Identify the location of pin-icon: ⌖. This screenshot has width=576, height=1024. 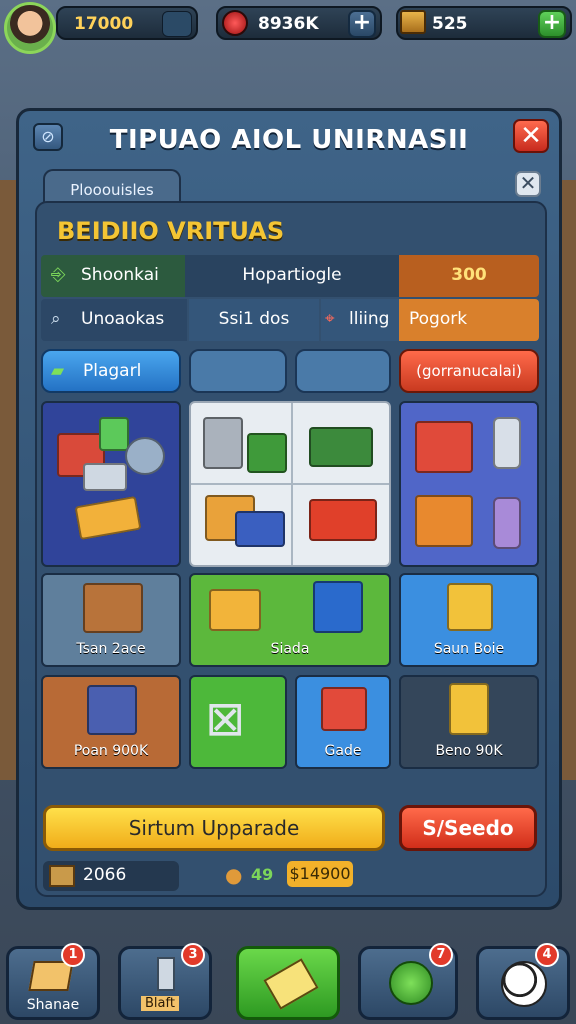
(330, 319).